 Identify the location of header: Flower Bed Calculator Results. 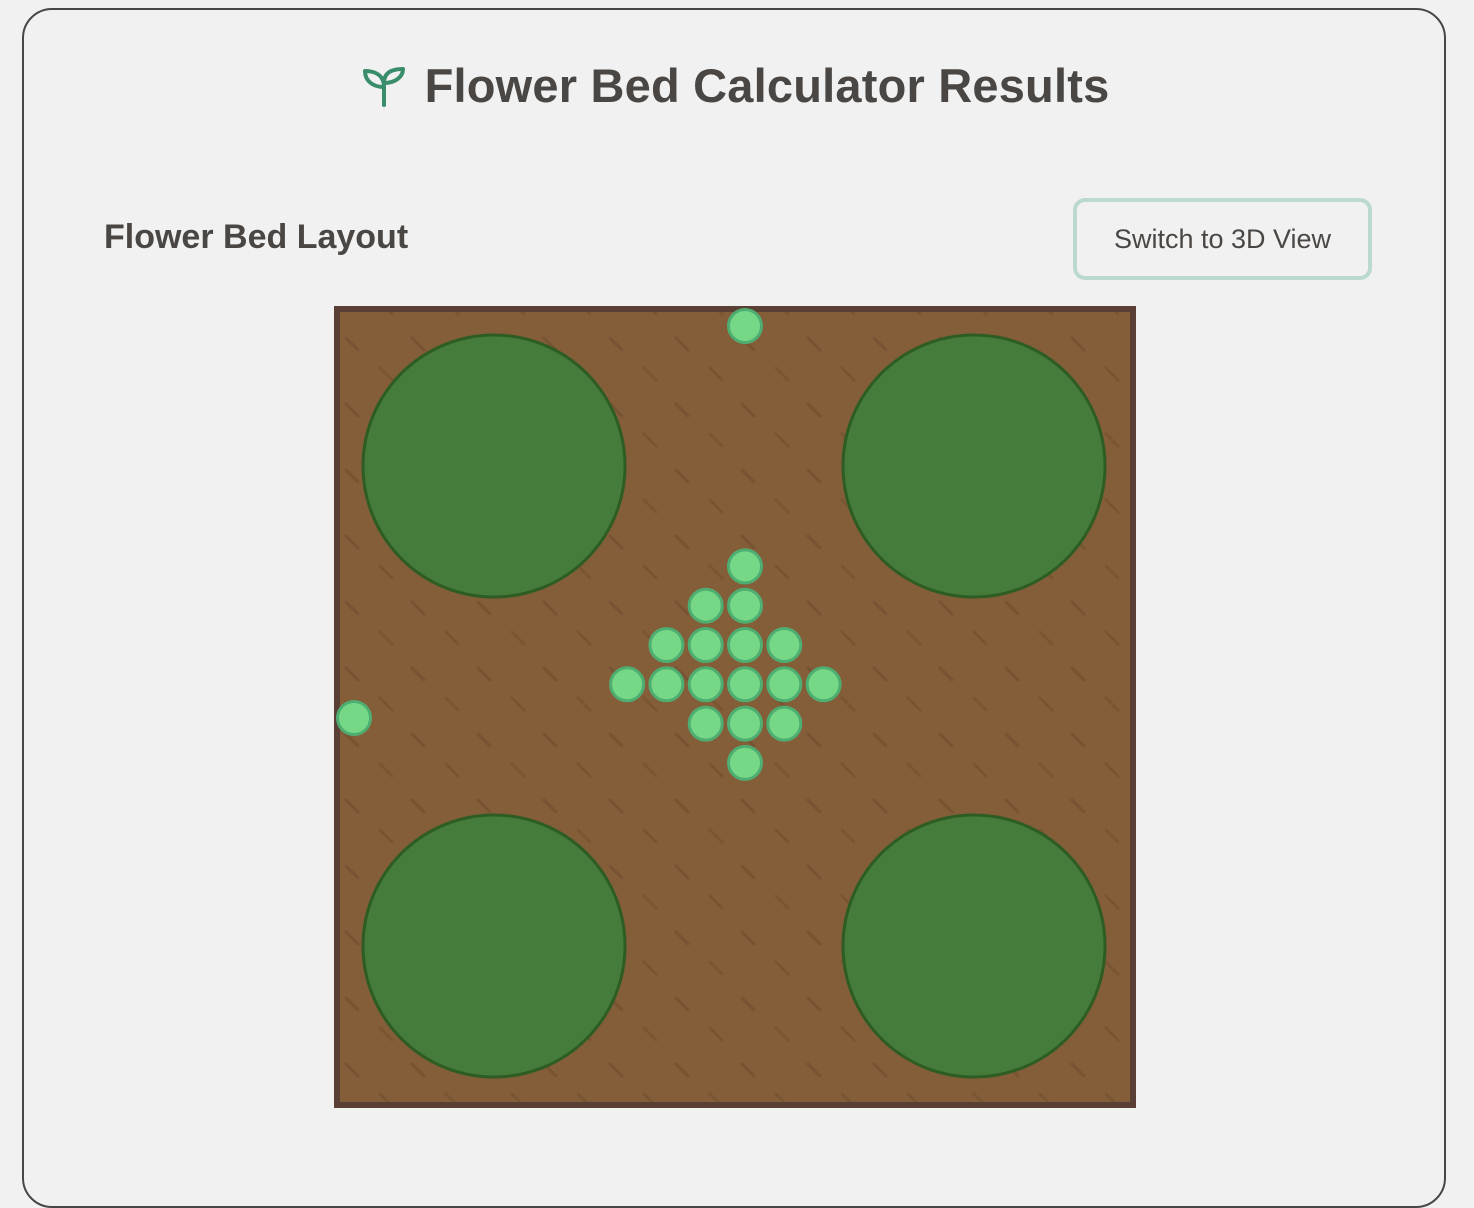
(735, 85).